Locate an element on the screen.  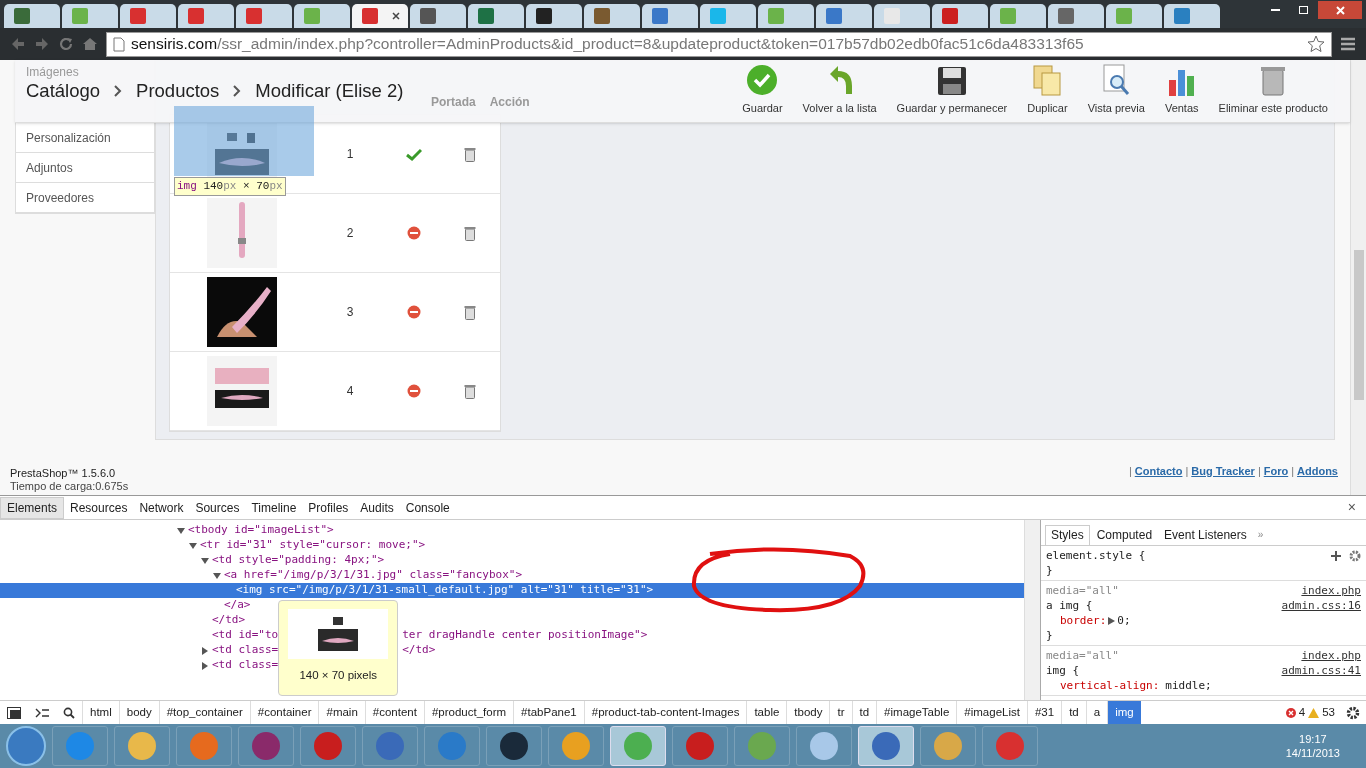
property-value: middle; is located at coordinates (1188, 685).